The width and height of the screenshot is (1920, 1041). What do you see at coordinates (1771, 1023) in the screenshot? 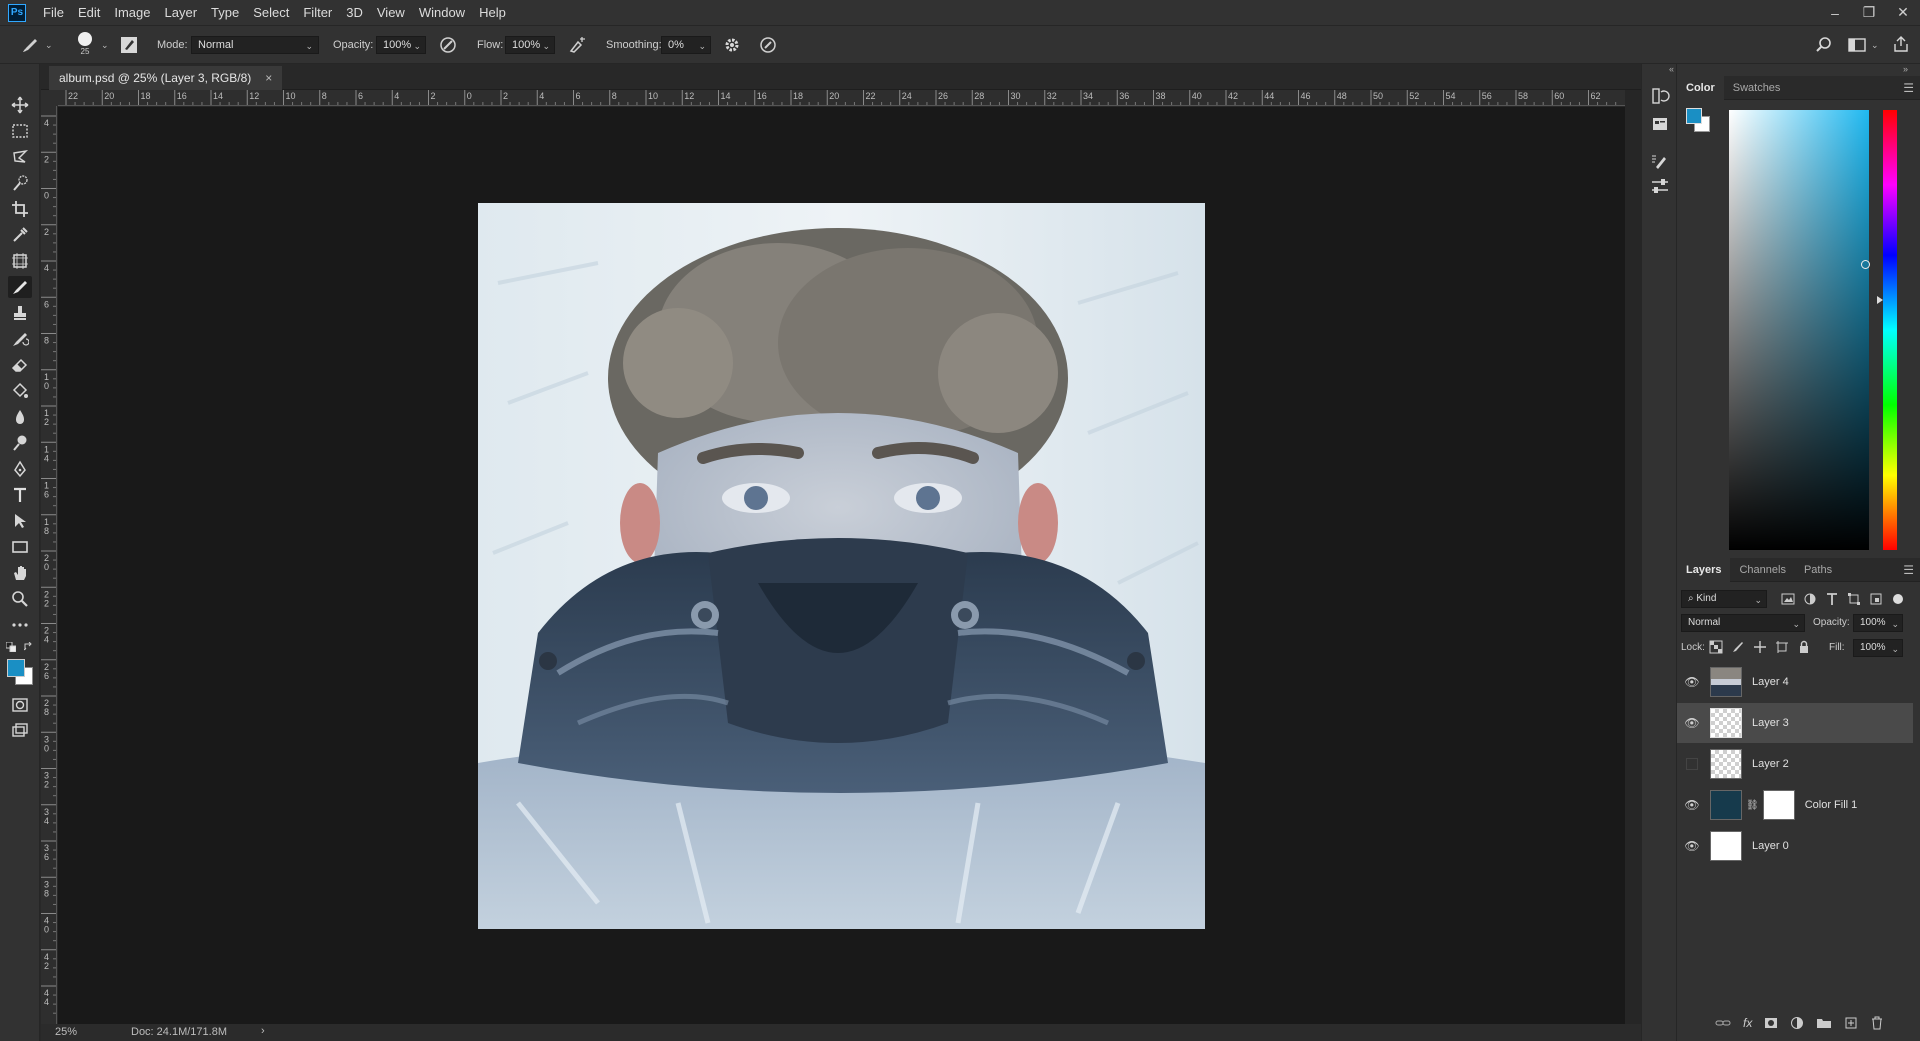
I see `add-mask-icon` at bounding box center [1771, 1023].